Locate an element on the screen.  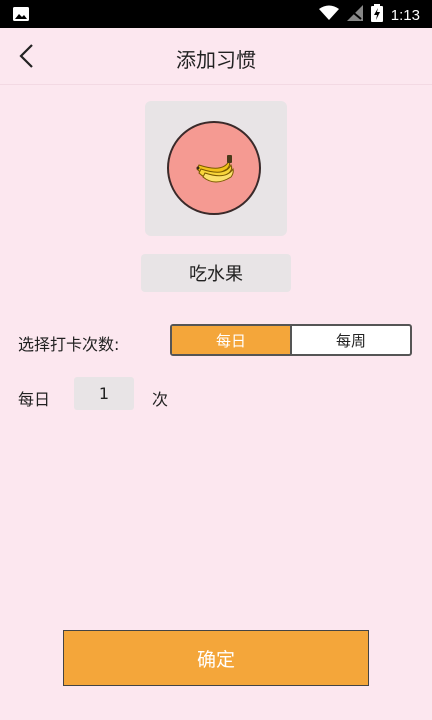
banana-icon is located at coordinates (215, 169).